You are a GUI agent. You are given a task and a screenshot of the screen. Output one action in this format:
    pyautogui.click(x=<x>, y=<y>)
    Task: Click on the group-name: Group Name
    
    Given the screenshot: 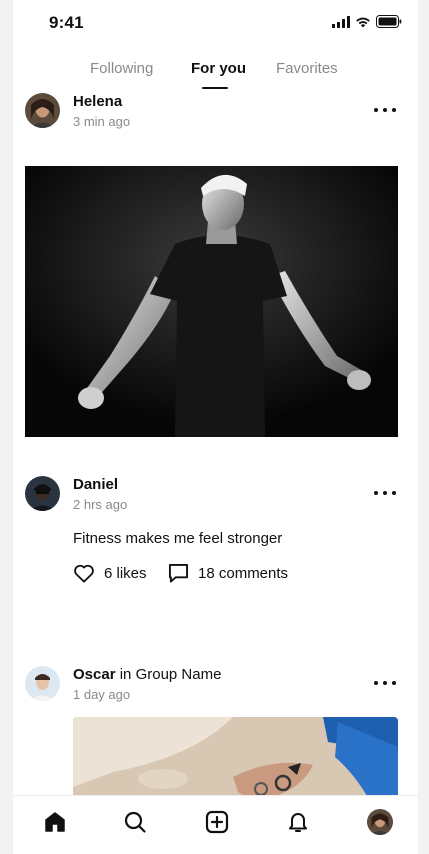 What is the action you would take?
    pyautogui.click(x=179, y=674)
    